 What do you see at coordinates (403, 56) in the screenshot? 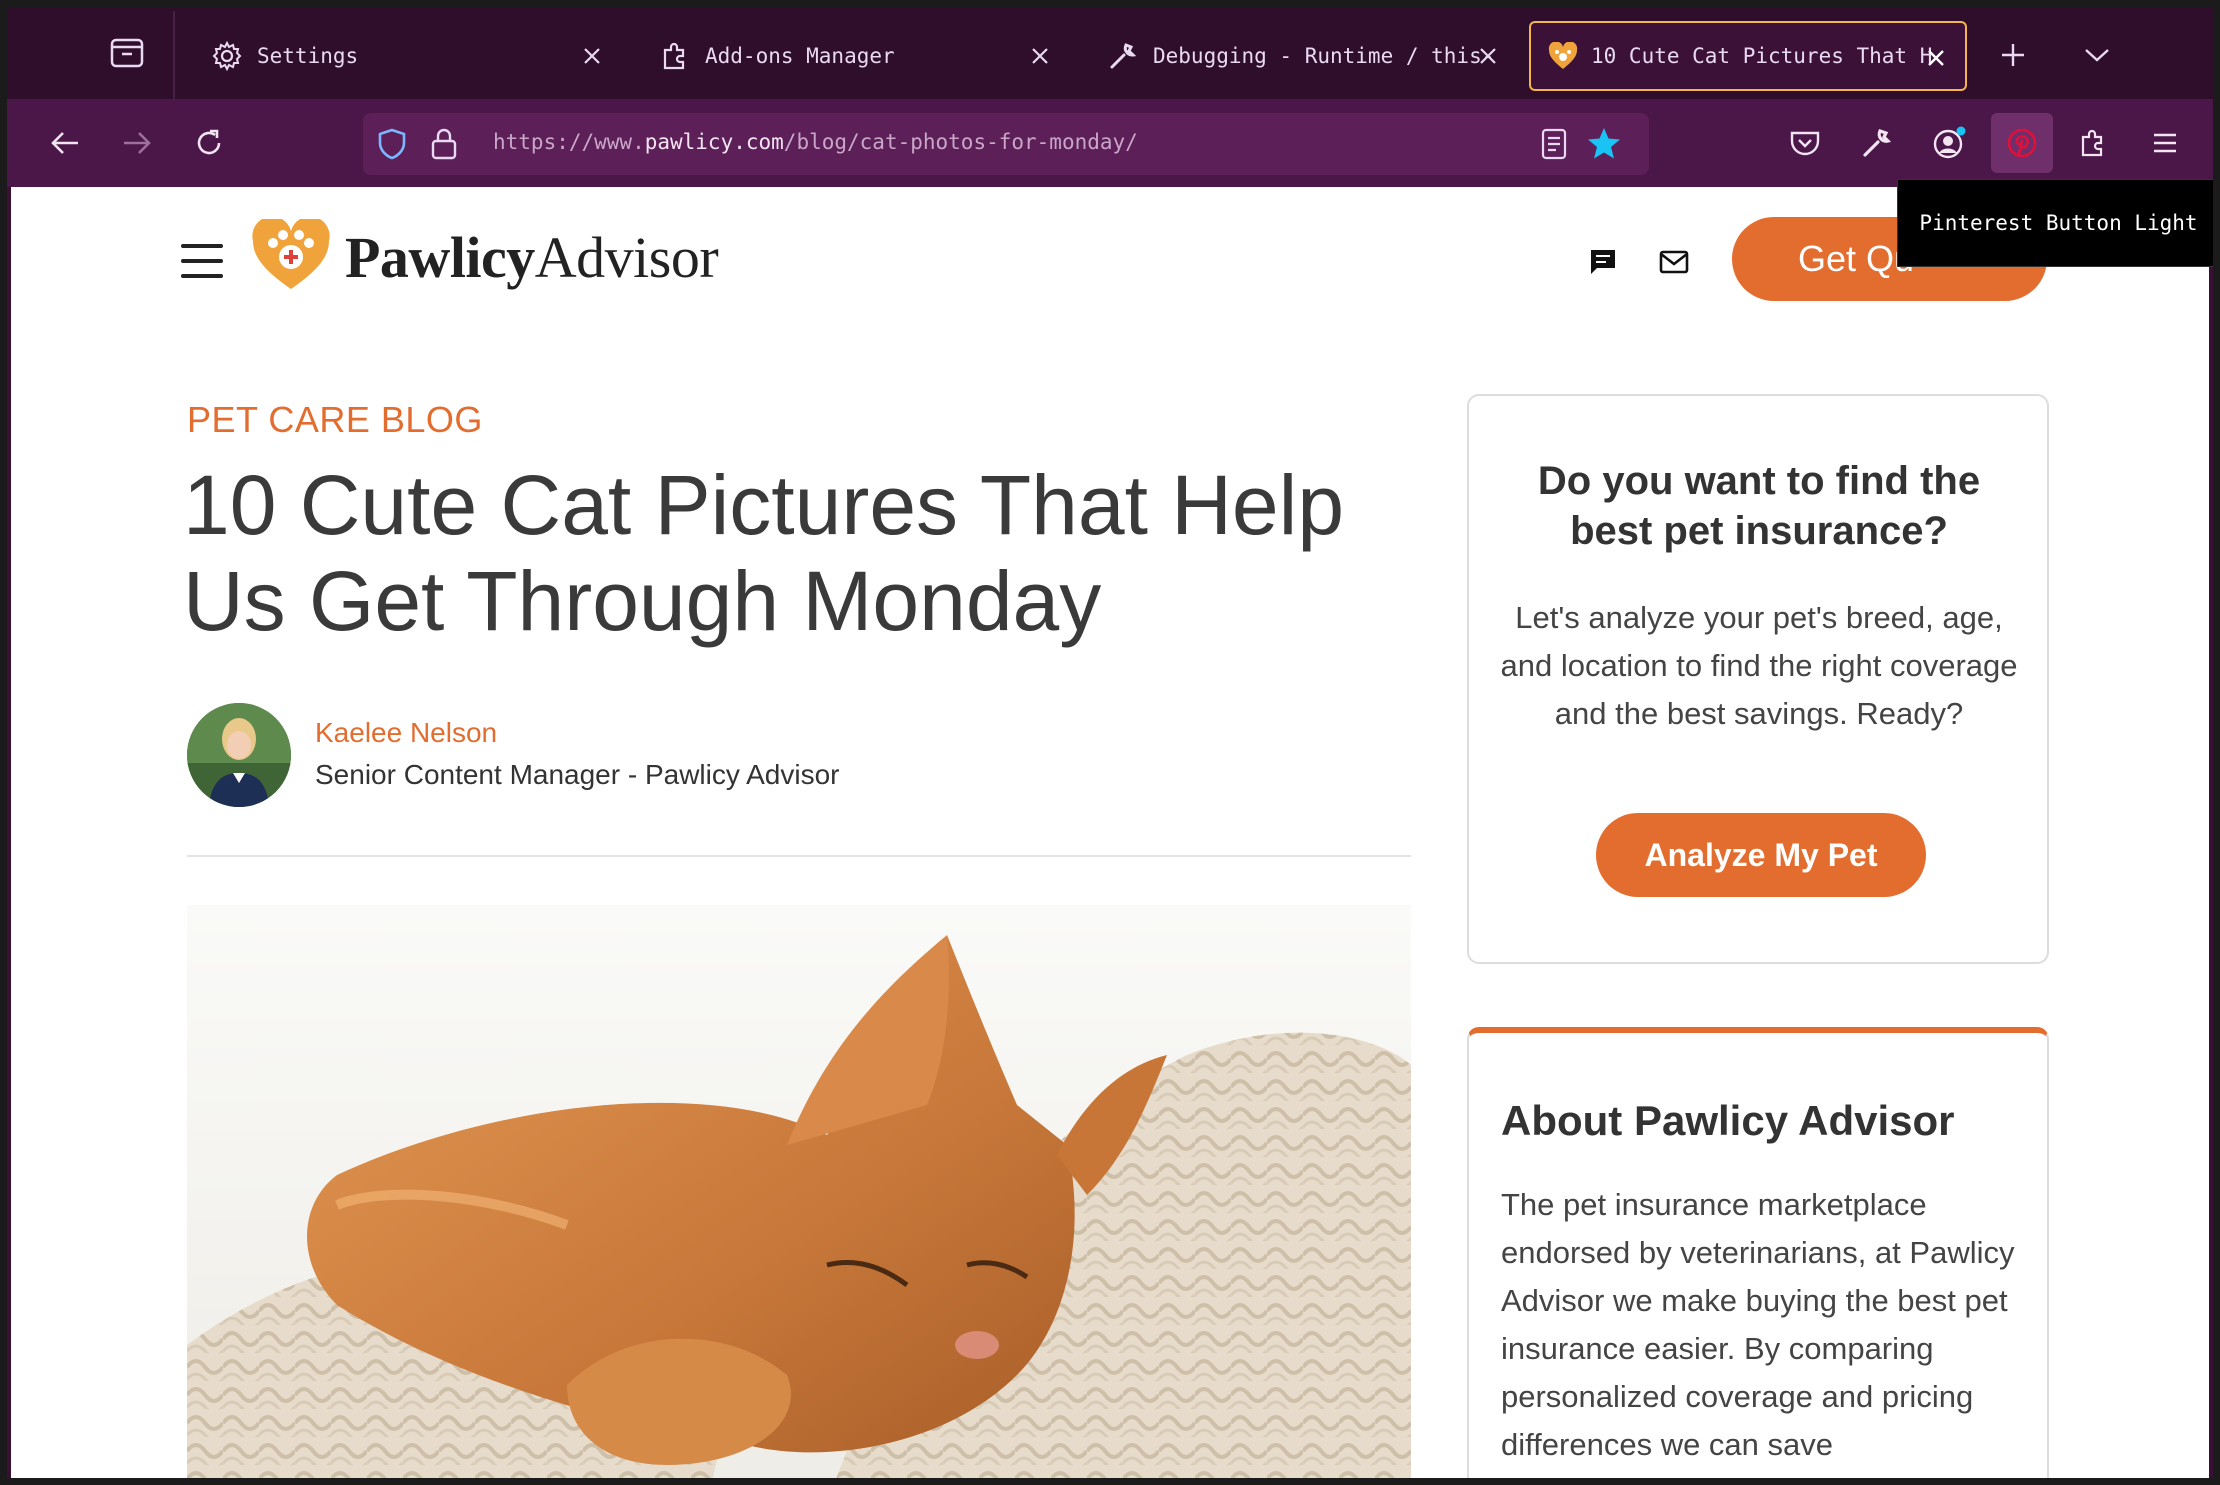
I see `tab-settings: Settings` at bounding box center [403, 56].